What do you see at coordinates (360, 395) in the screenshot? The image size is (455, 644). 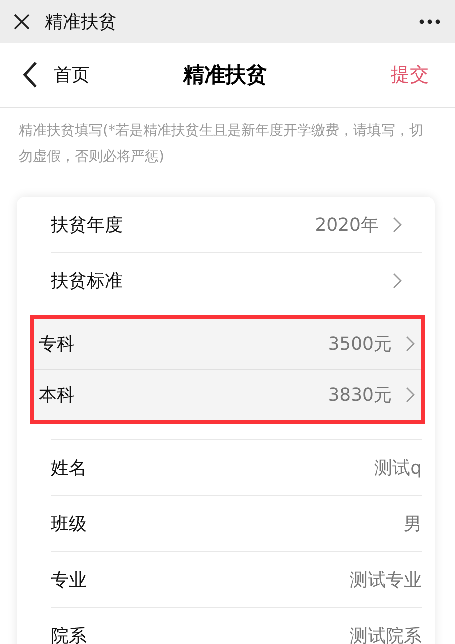 I see `option-value: 3830元` at bounding box center [360, 395].